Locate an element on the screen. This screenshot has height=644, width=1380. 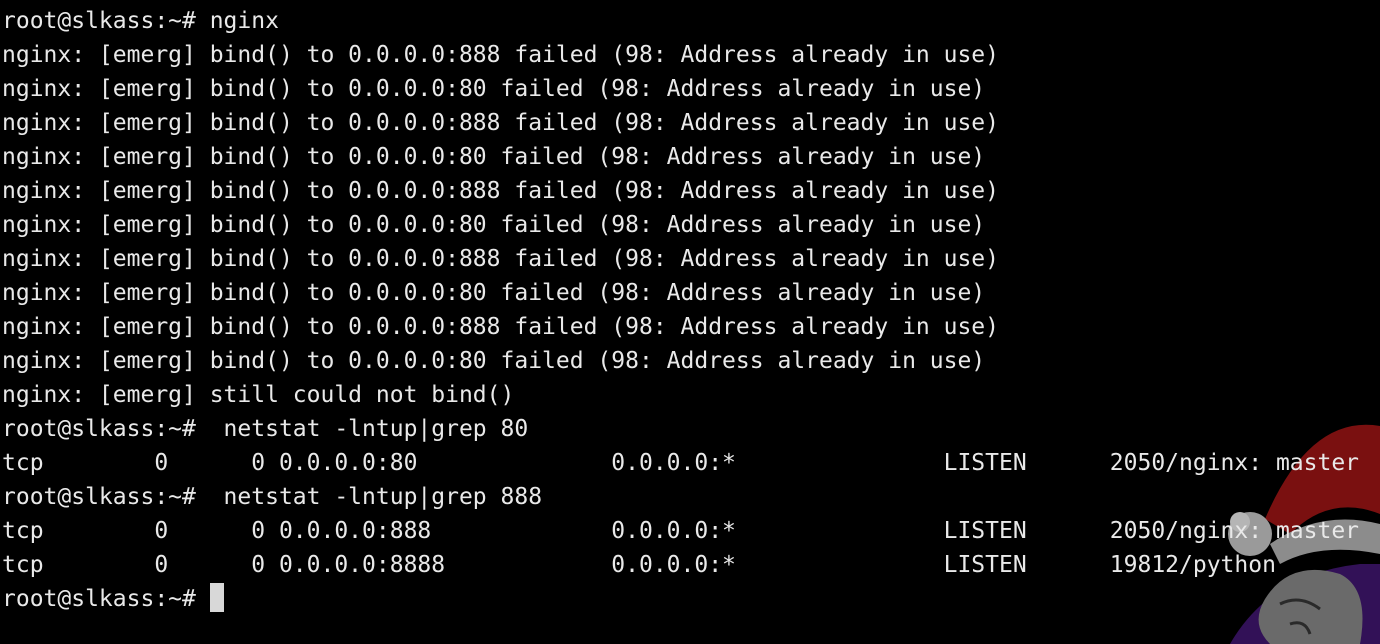
terminal-line: nginx: [emerg] still could not bind() is located at coordinates (258, 395).